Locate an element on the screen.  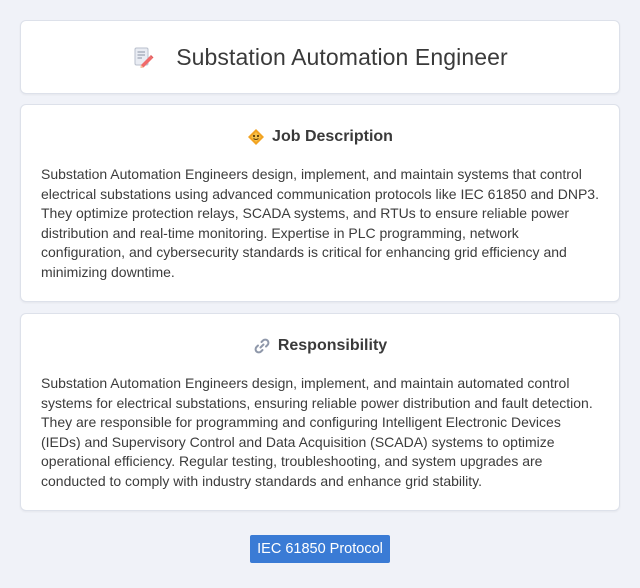
responsibility-title: Responsibility is located at coordinates (332, 345).